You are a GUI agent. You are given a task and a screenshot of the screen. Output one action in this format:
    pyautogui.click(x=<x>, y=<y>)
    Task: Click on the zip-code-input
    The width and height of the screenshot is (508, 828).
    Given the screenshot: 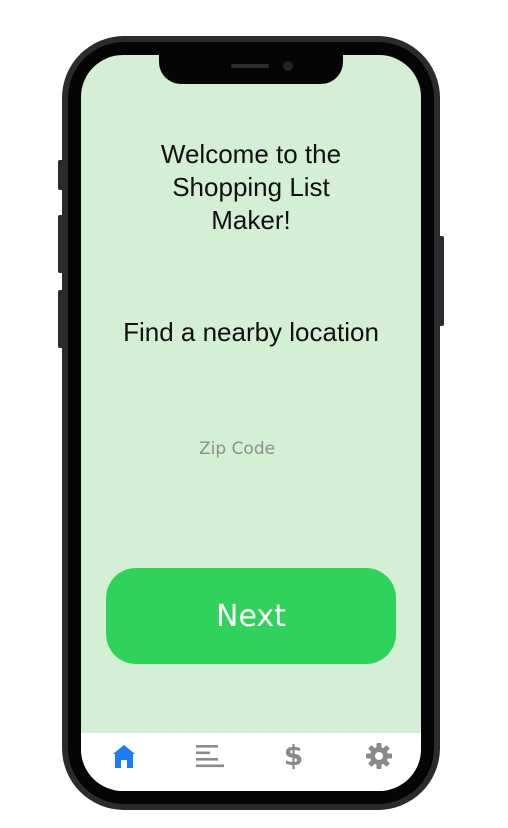 What is the action you would take?
    pyautogui.click(x=275, y=449)
    